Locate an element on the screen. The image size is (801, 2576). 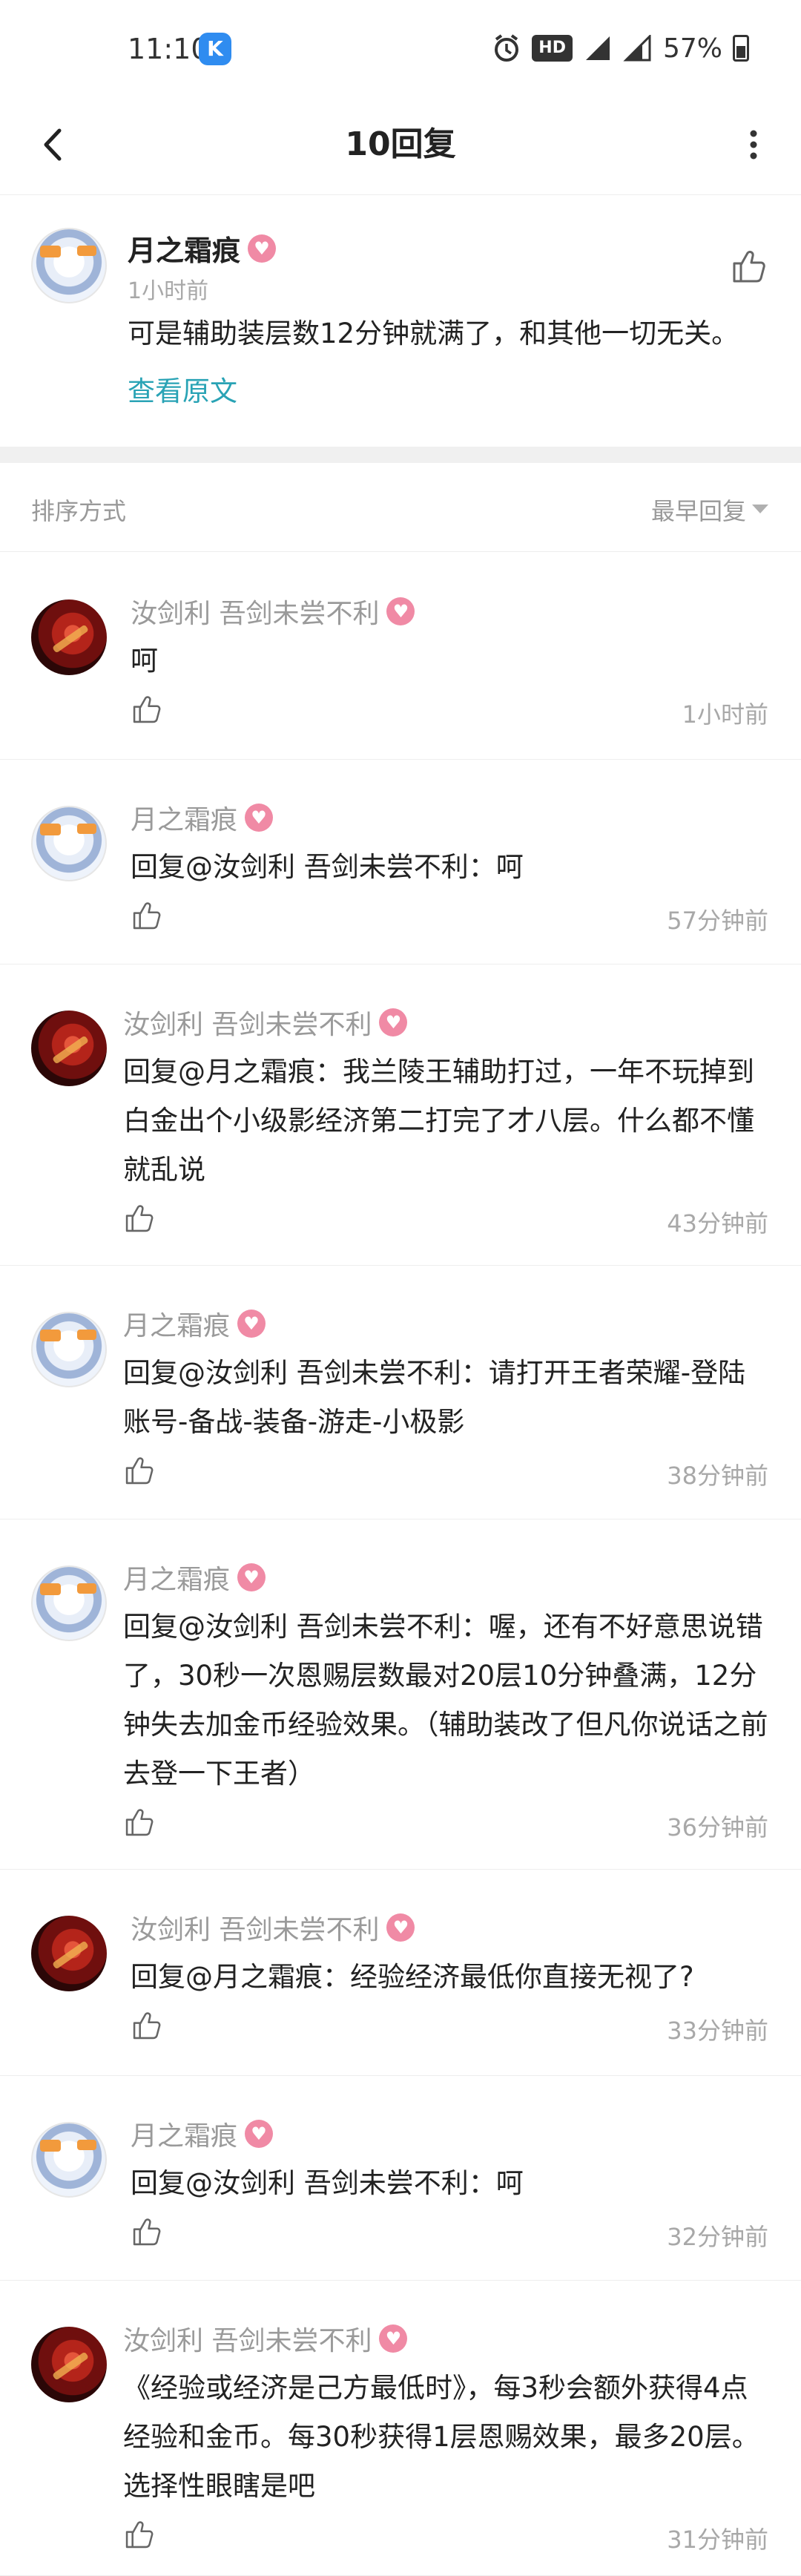
sort-bar: 排序方式 最早回复 is located at coordinates (400, 507).